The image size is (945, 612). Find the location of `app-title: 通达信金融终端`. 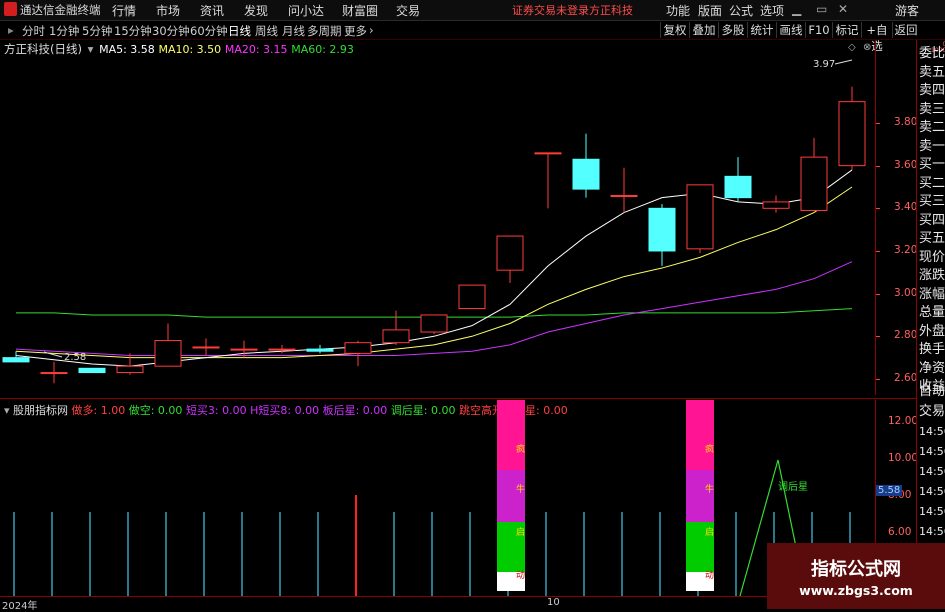

app-title: 通达信金融终端 is located at coordinates (60, 10).